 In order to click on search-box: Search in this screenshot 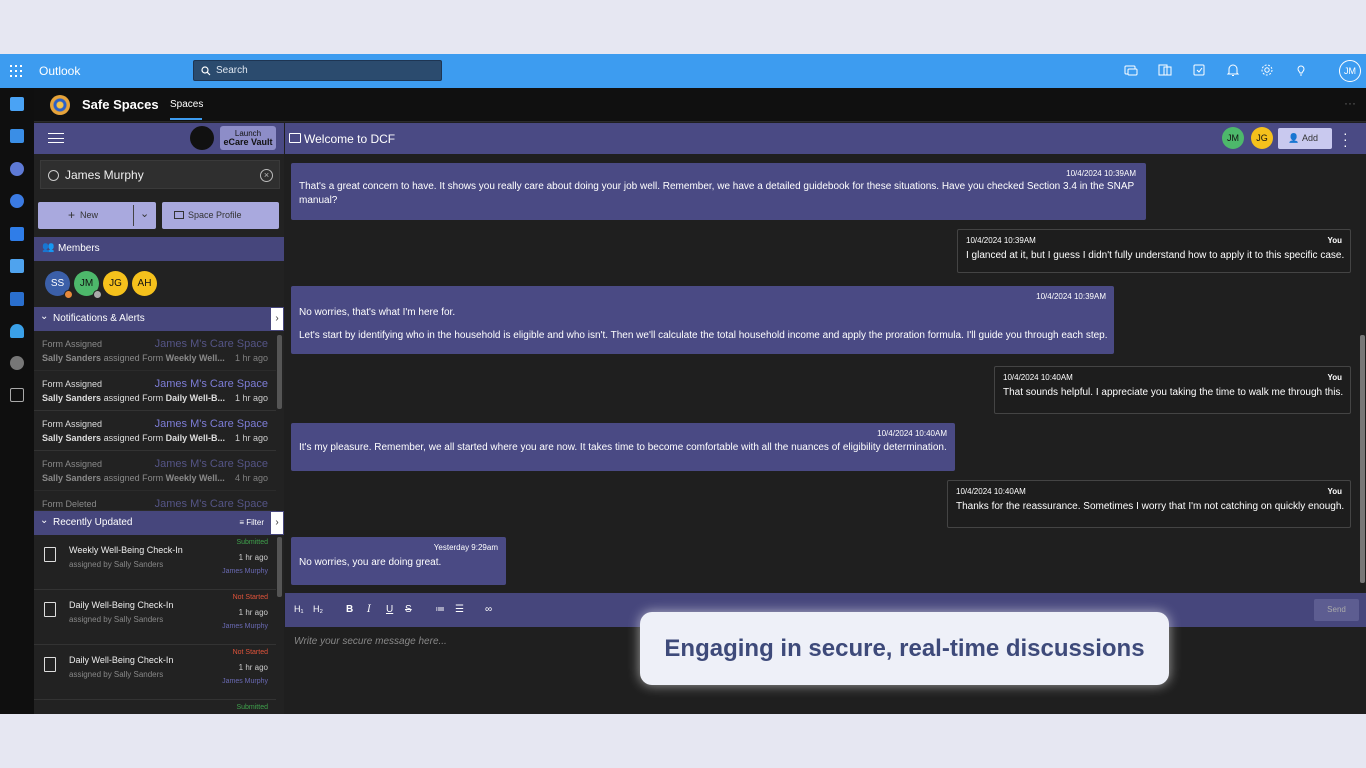, I will do `click(317, 70)`.